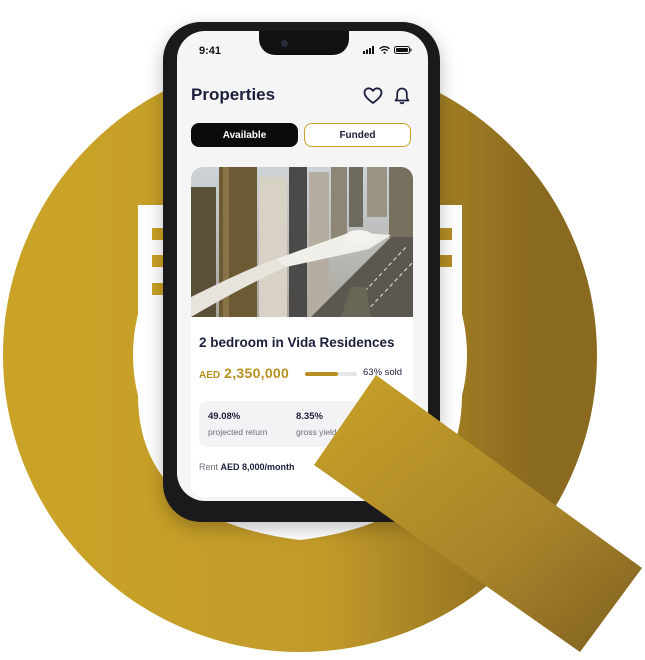 This screenshot has height=660, width=645. Describe the element at coordinates (244, 135) in the screenshot. I see `tab-available: Available` at that location.